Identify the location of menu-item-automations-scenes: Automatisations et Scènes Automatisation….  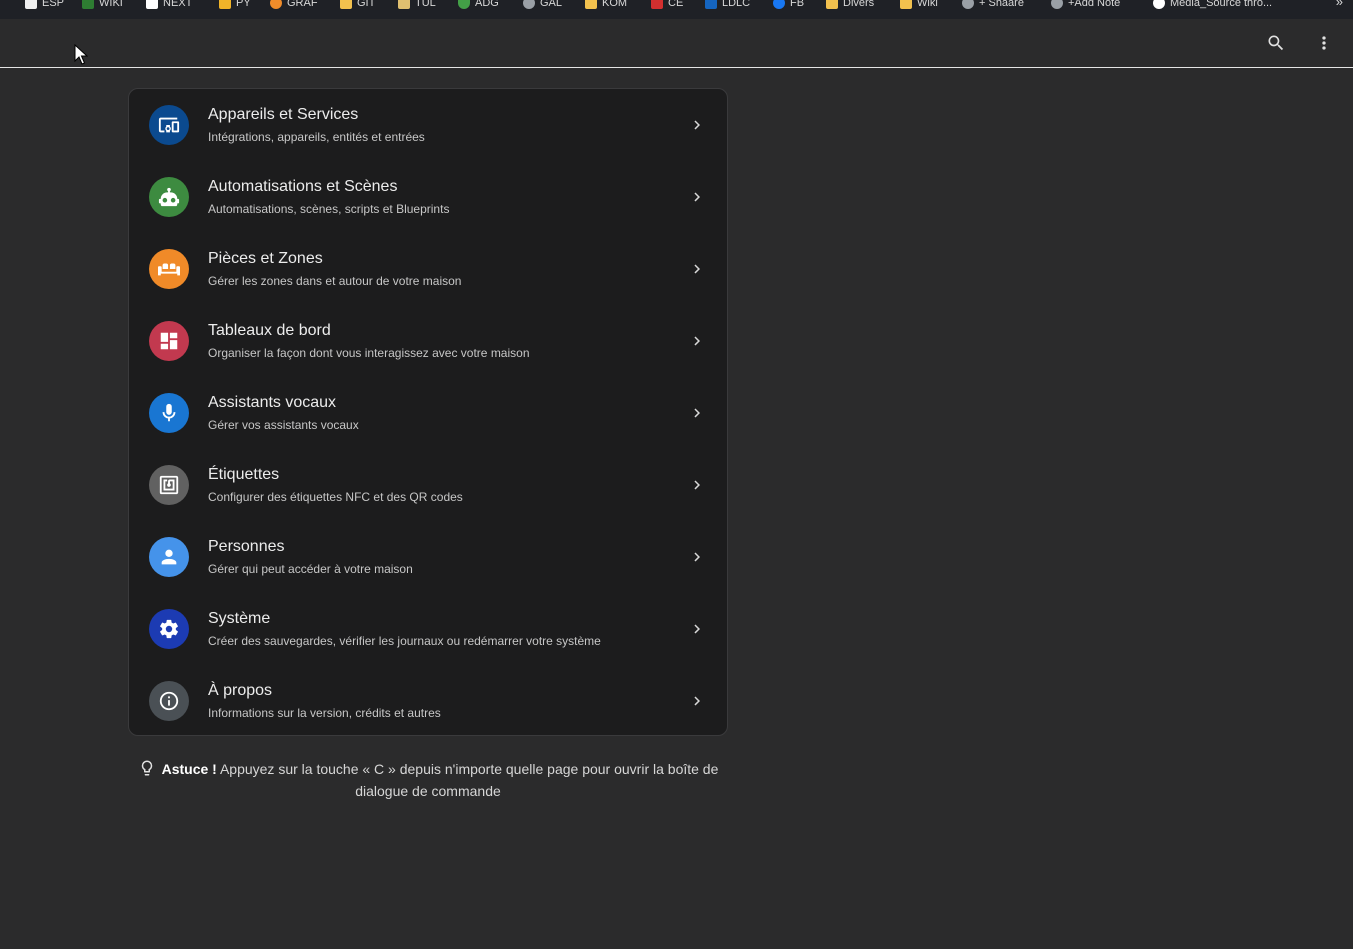
(428, 197).